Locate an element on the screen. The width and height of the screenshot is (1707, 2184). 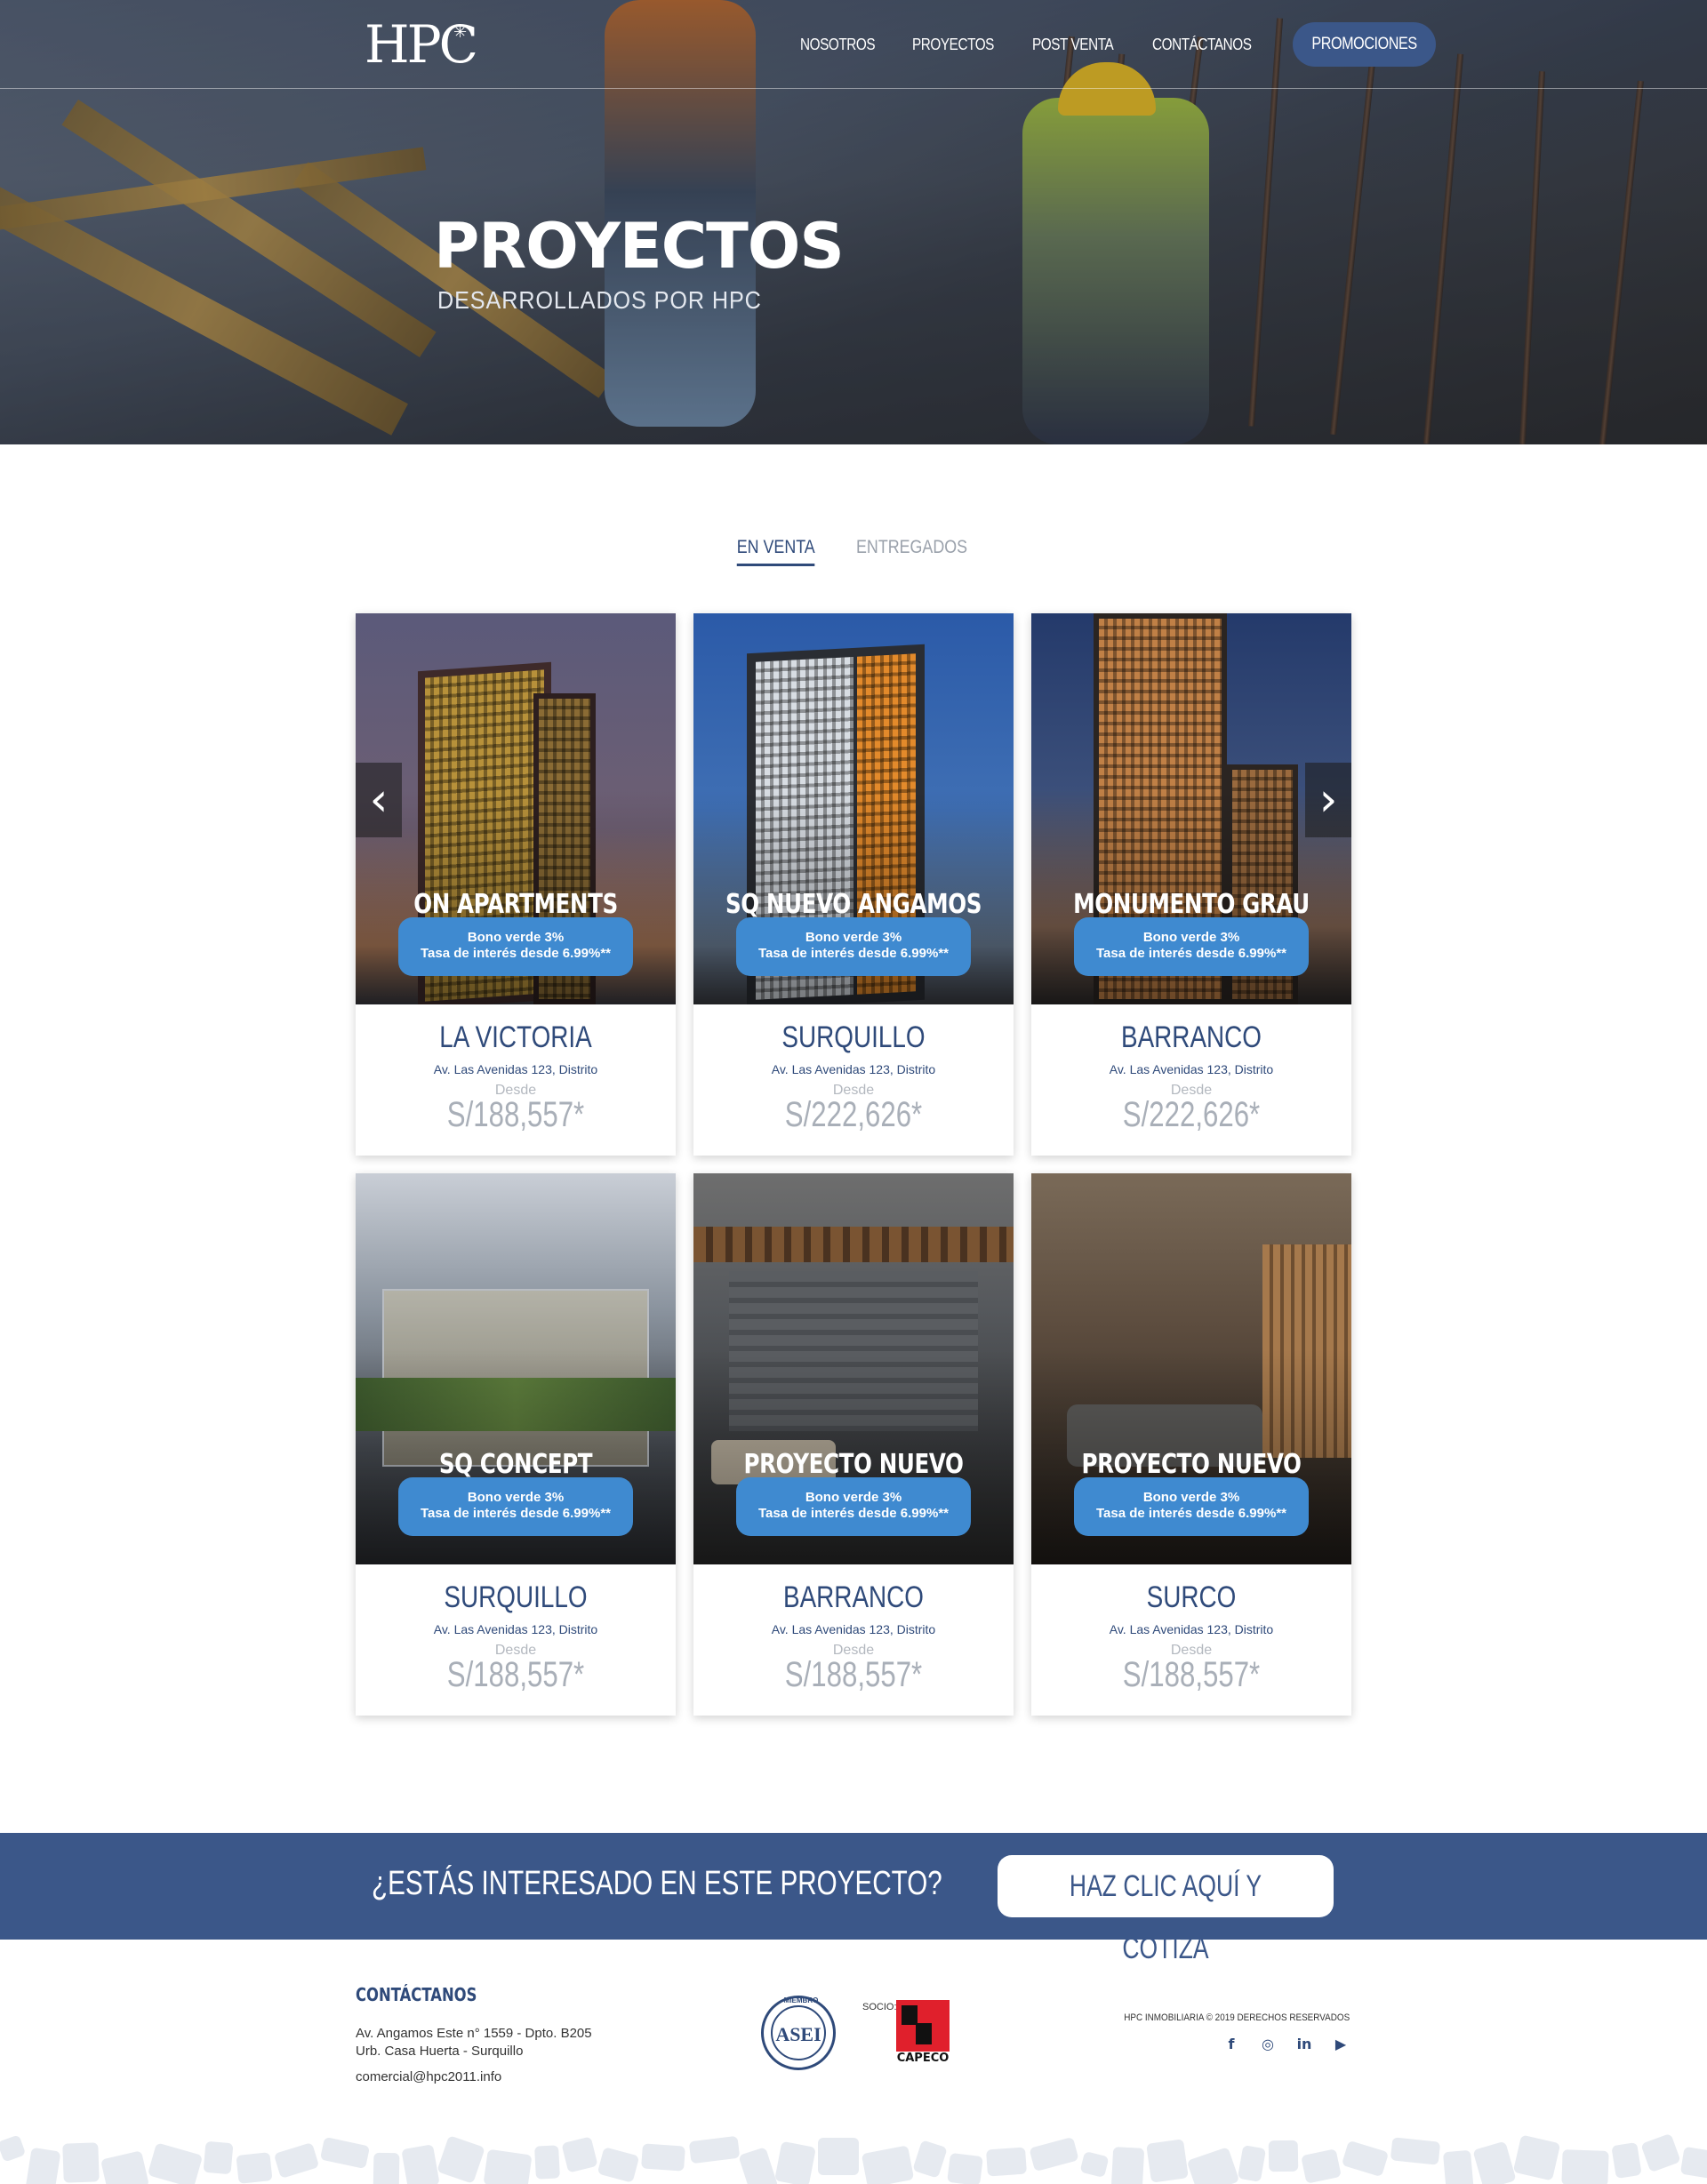
capeco-logo: CAPECO is located at coordinates (923, 2033).